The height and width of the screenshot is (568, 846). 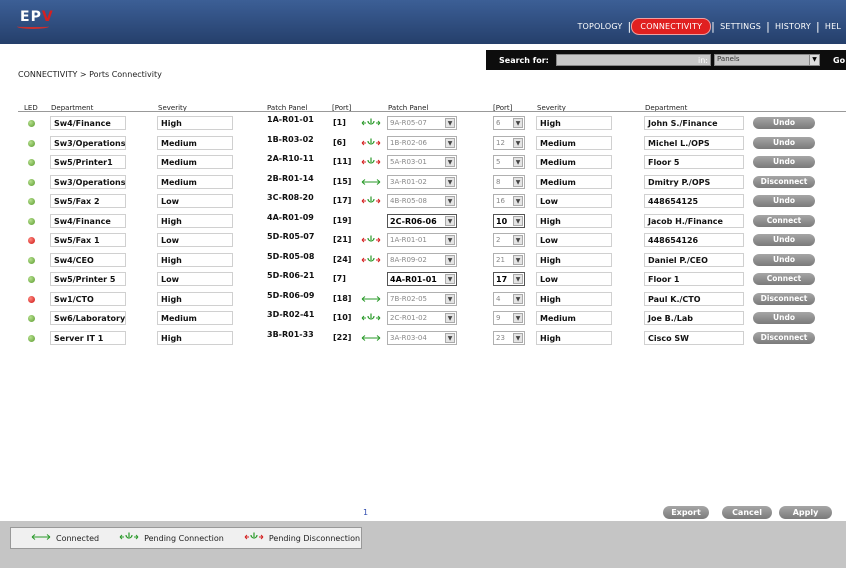 I want to click on port-select: 23 ▼, so click(x=509, y=337).